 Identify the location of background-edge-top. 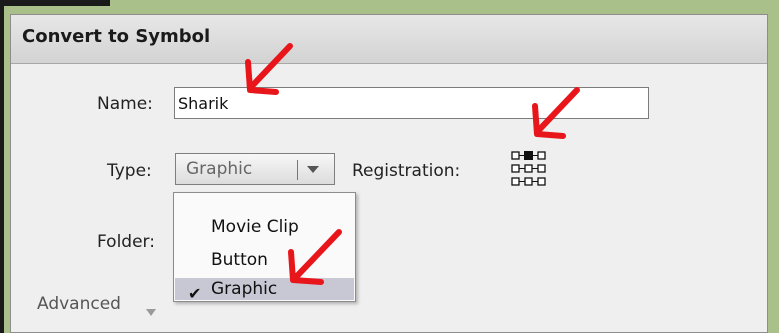
(55, 3).